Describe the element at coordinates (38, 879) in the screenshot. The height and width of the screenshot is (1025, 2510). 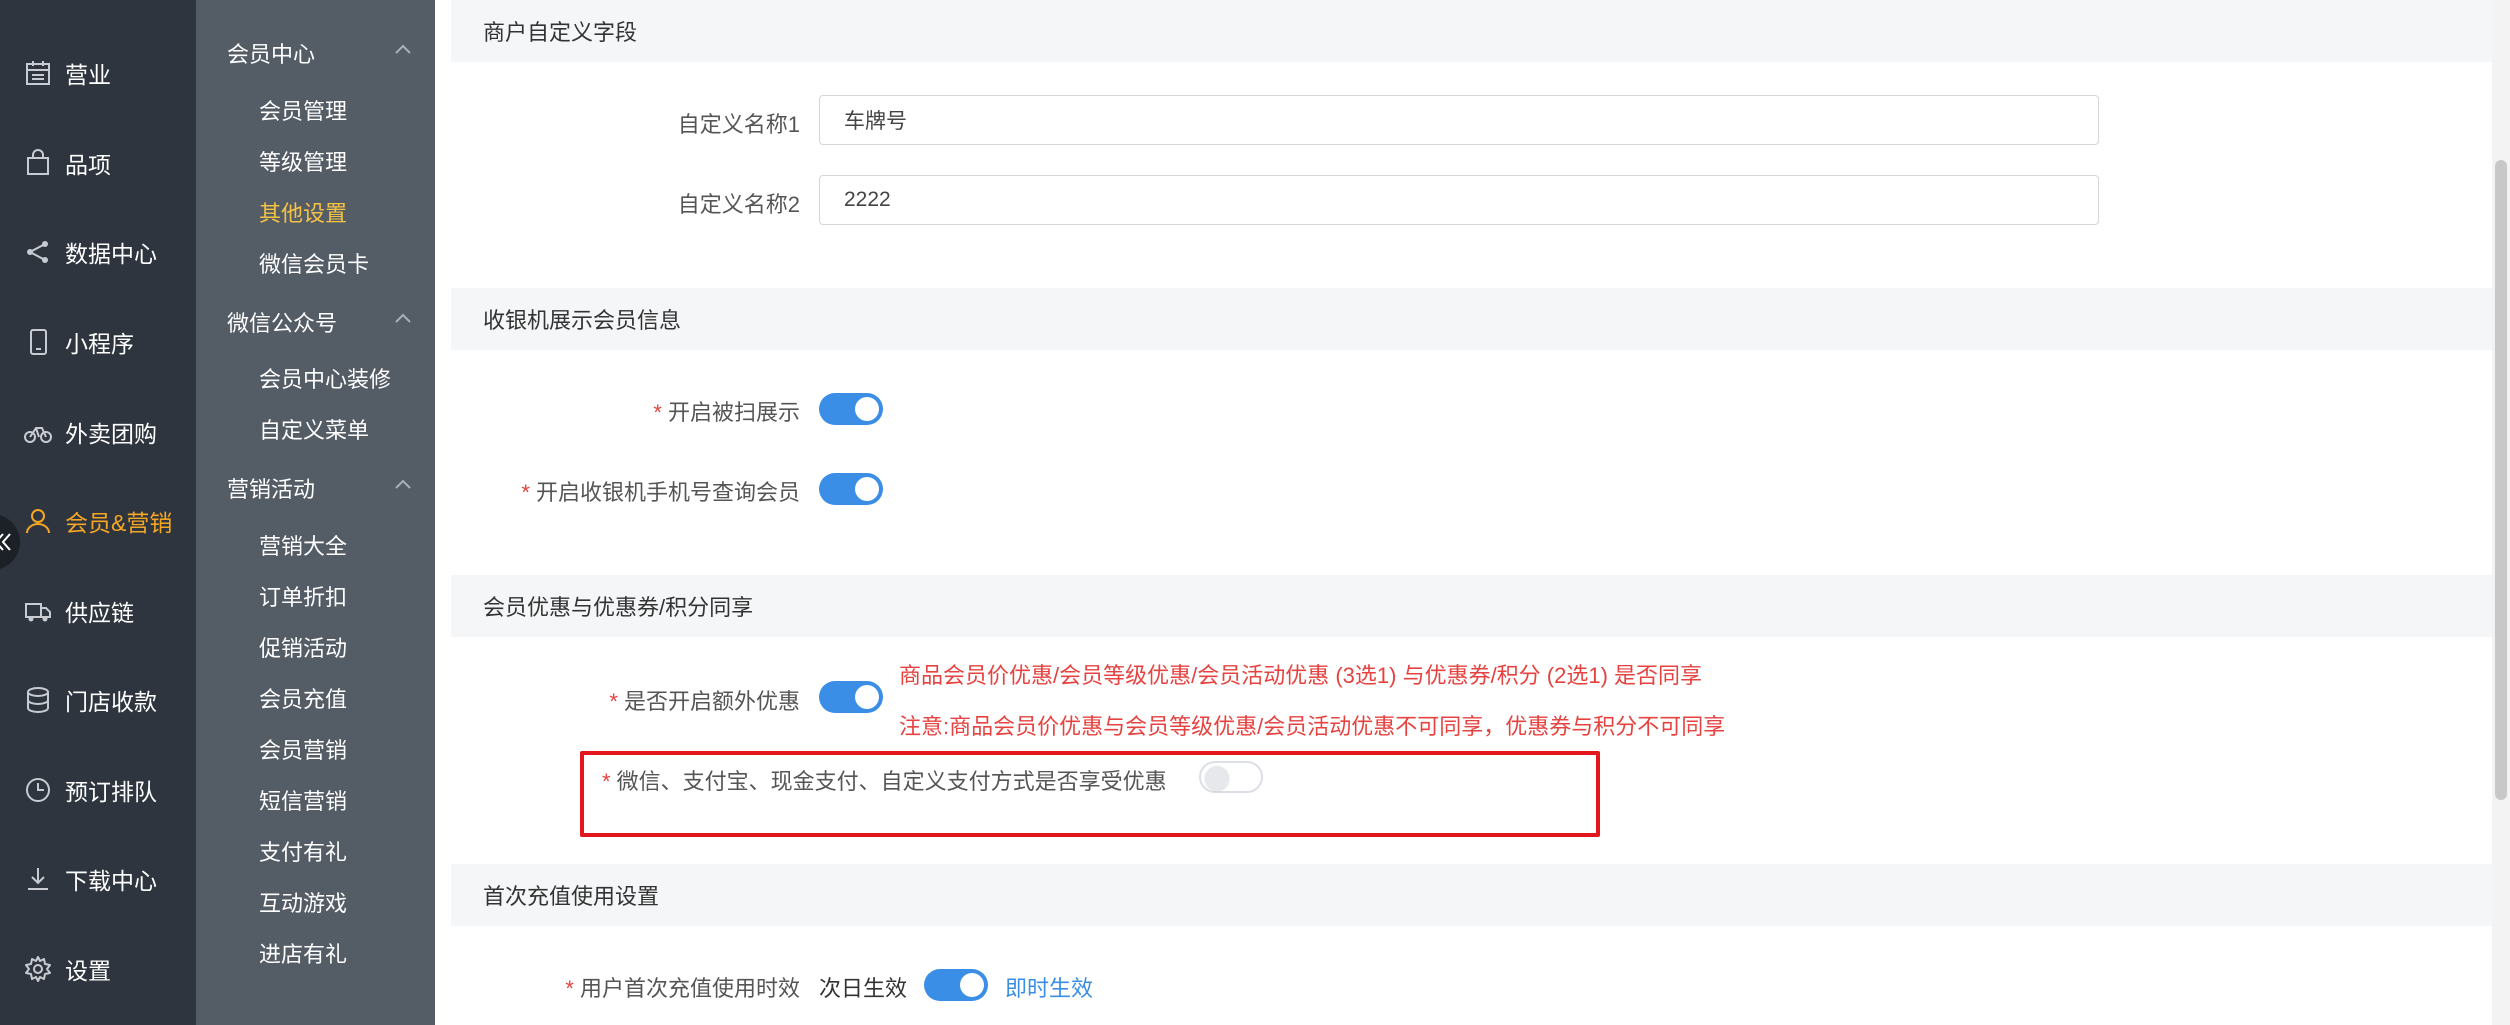
I see `download-icon` at that location.